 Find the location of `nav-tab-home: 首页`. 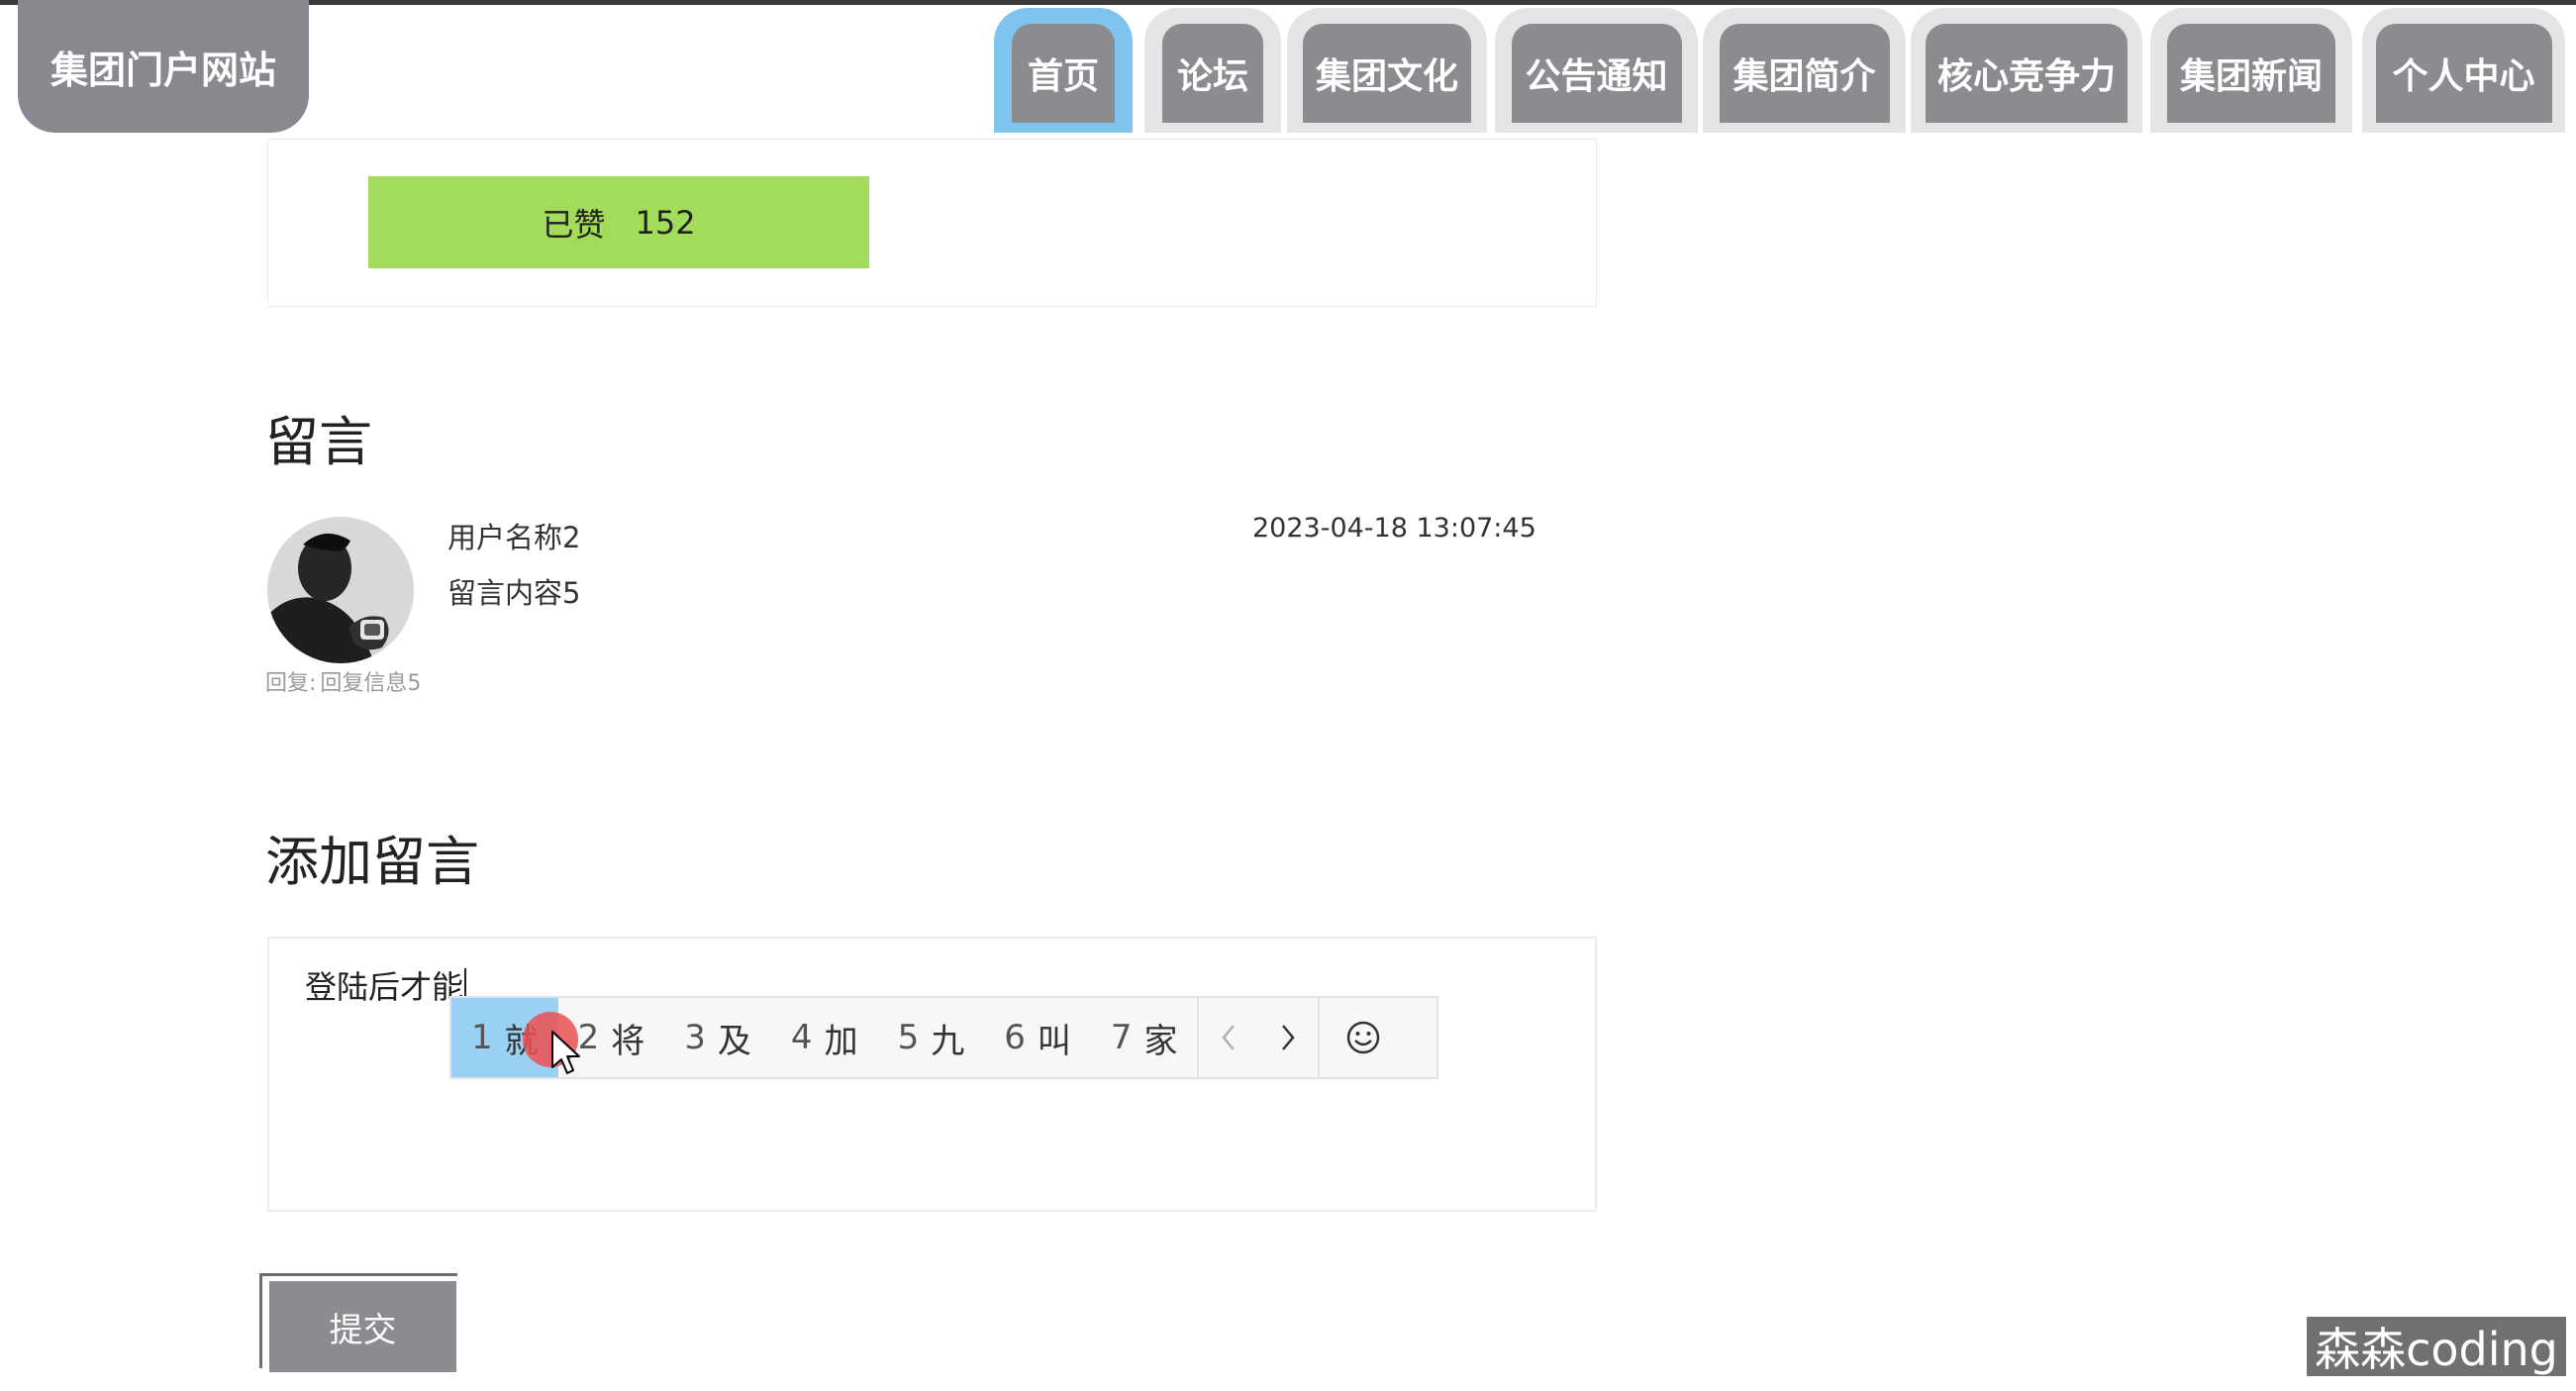

nav-tab-home: 首页 is located at coordinates (1063, 70).